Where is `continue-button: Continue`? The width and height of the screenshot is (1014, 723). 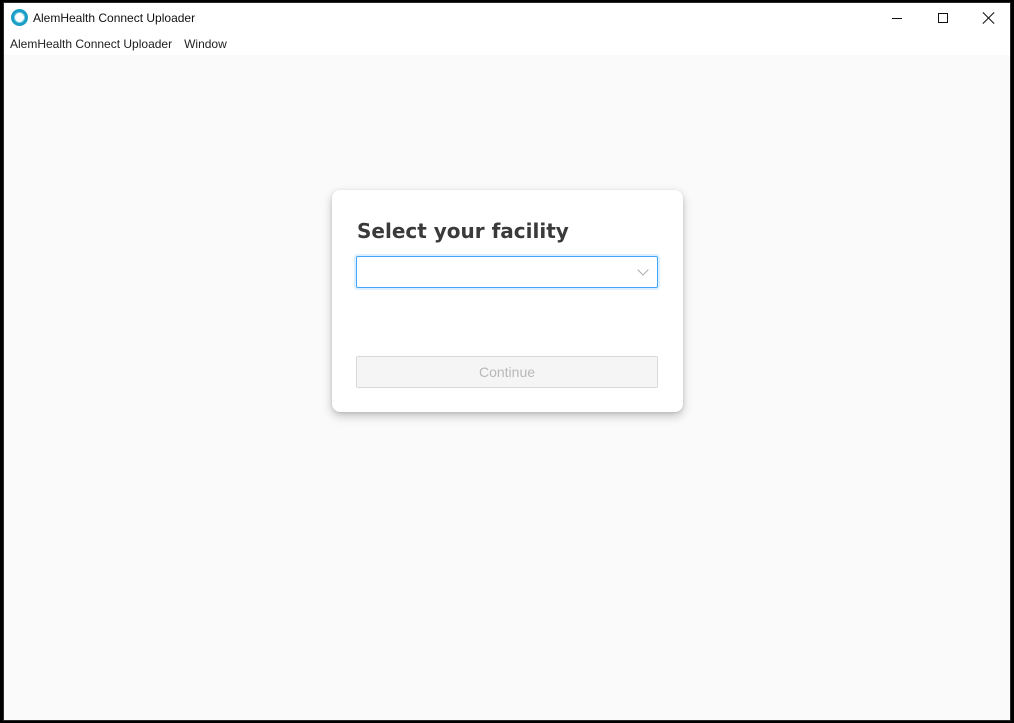
continue-button: Continue is located at coordinates (507, 372).